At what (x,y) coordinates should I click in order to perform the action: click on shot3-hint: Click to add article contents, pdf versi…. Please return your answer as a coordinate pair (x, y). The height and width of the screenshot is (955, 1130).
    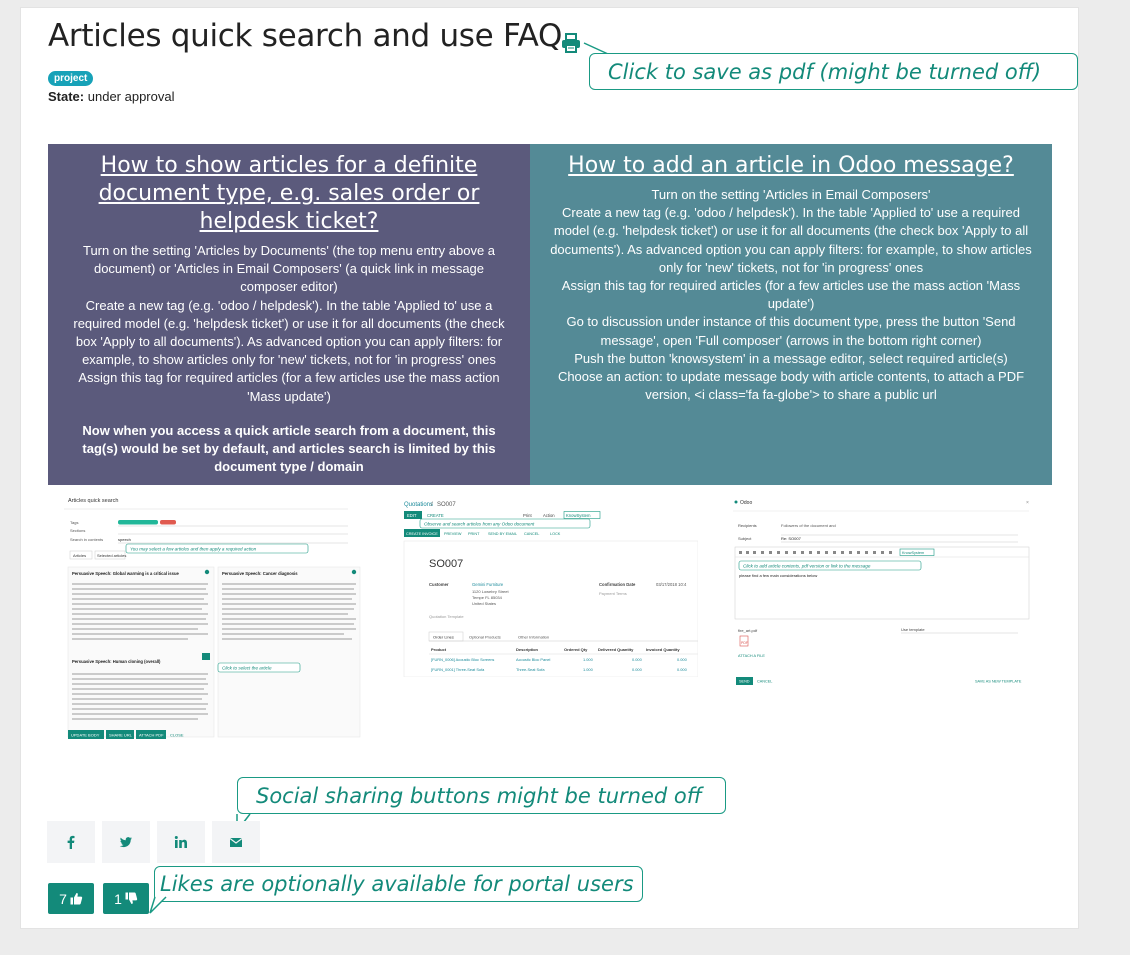
    Looking at the image, I should click on (807, 566).